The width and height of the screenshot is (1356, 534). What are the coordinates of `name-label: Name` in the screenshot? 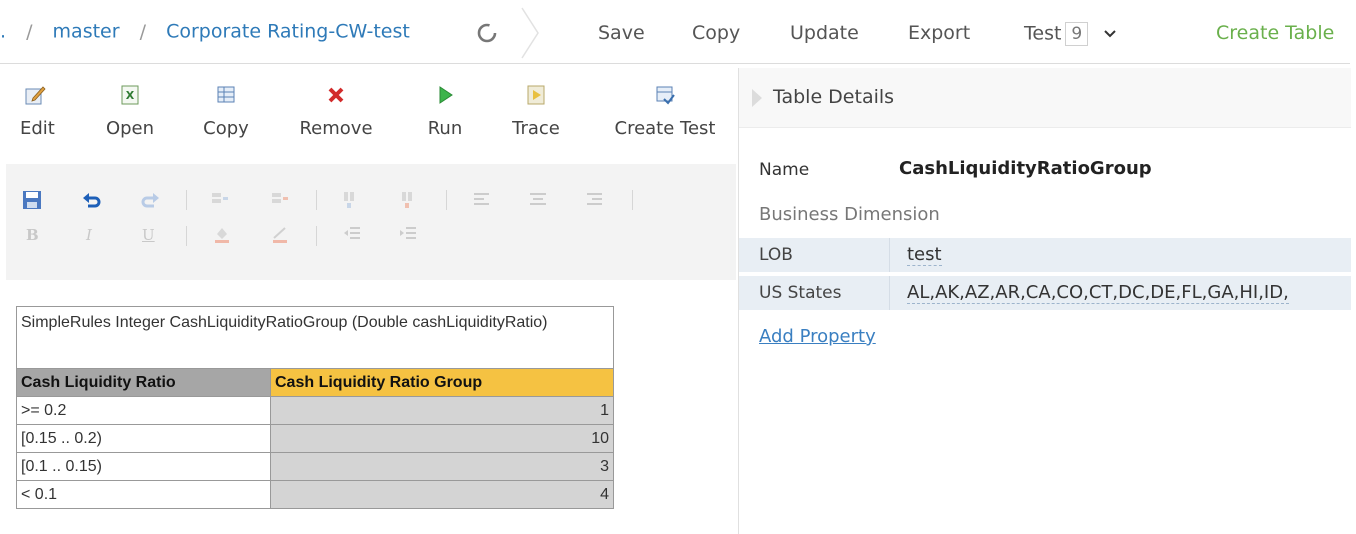 It's located at (784, 170).